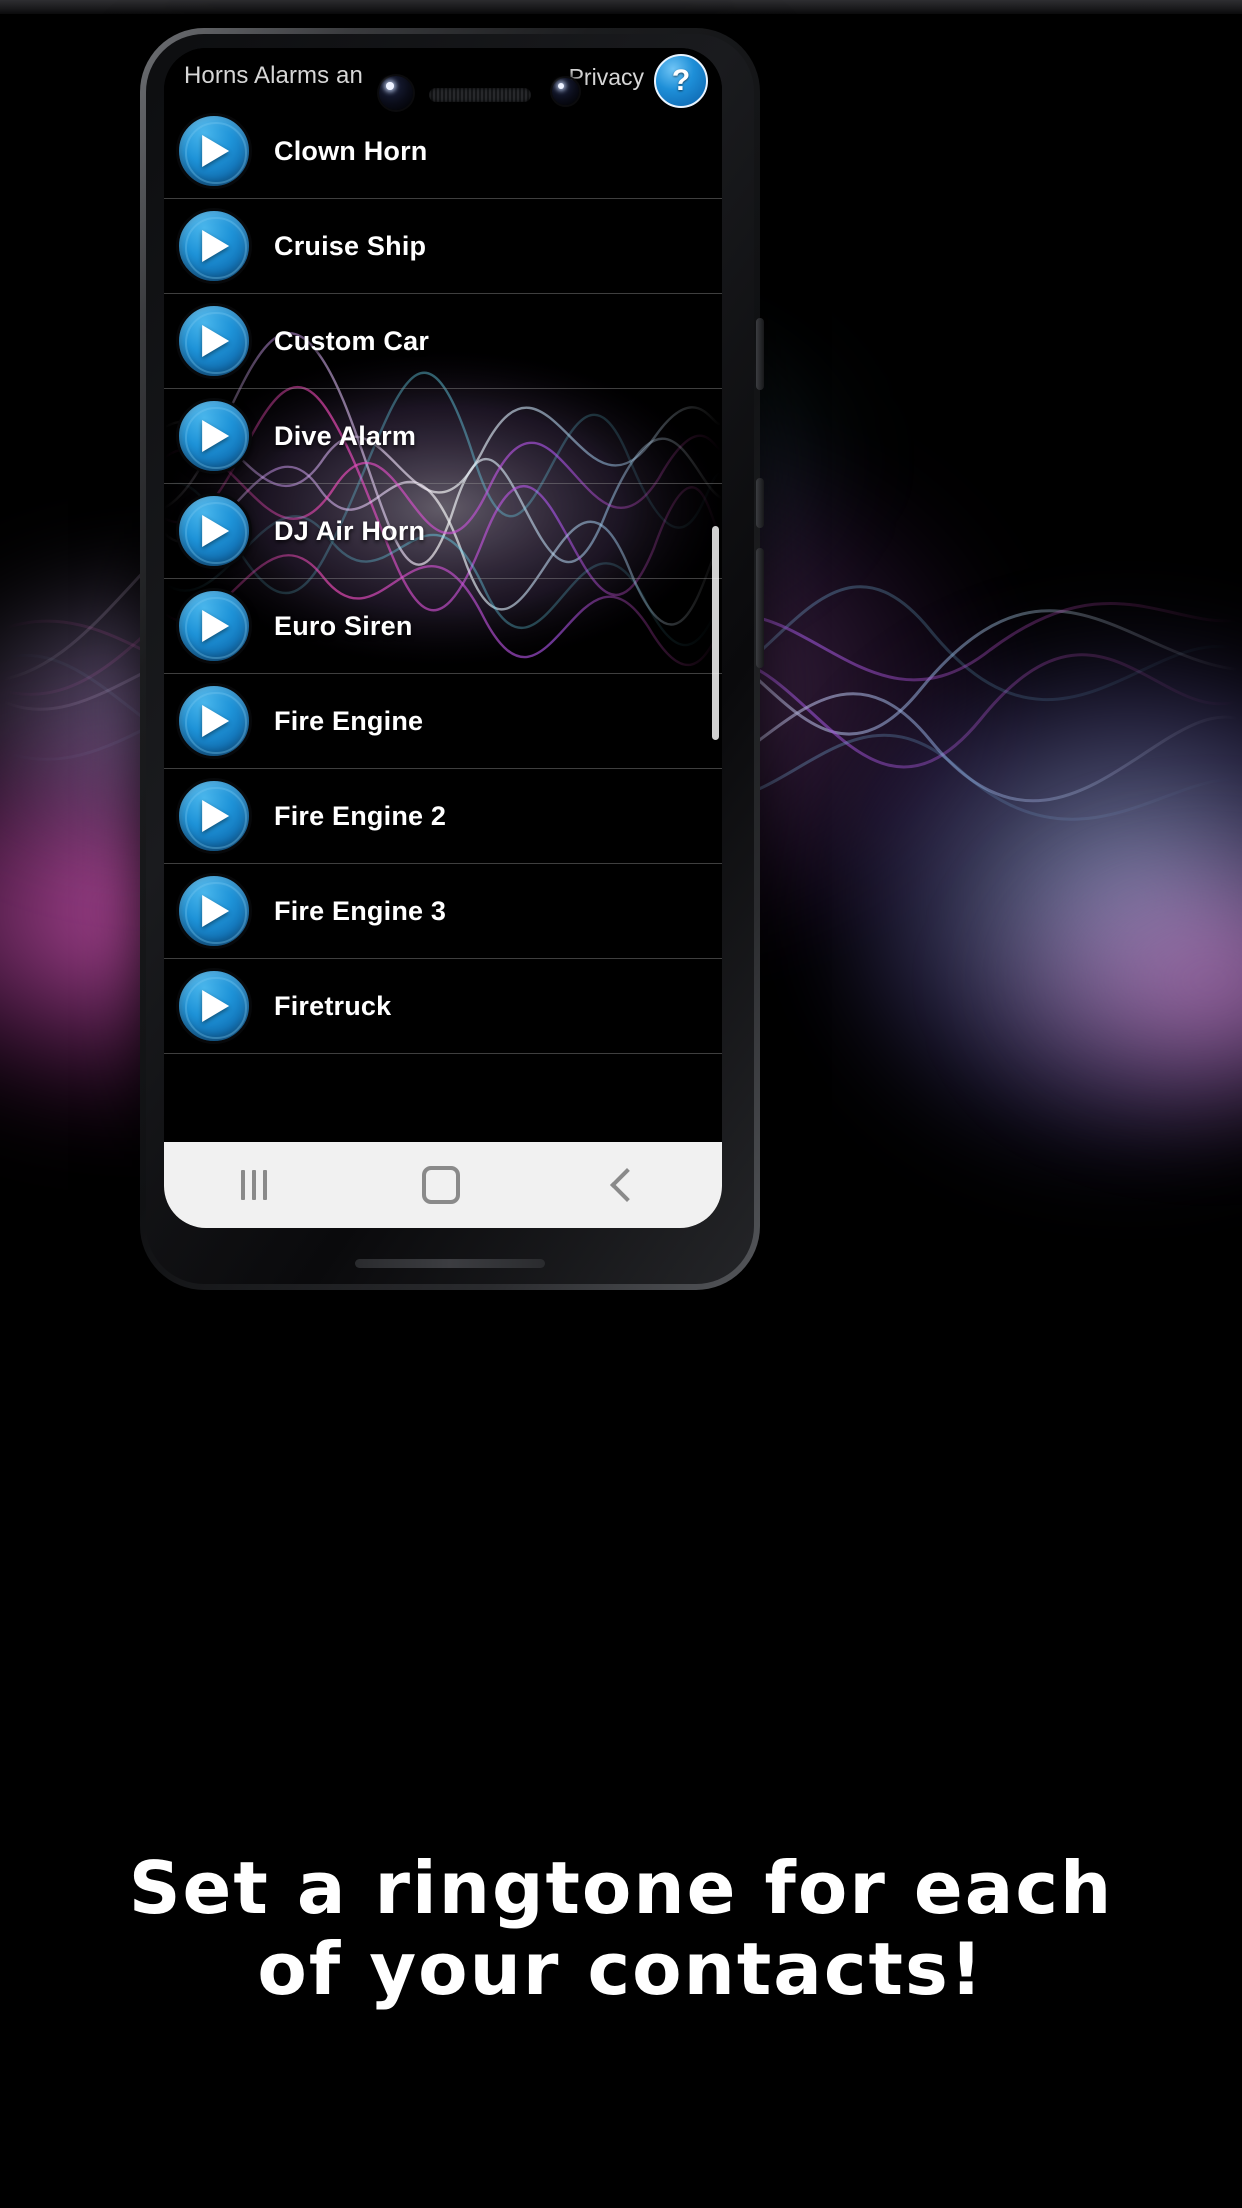  What do you see at coordinates (760, 503) in the screenshot?
I see `volume-up-button` at bounding box center [760, 503].